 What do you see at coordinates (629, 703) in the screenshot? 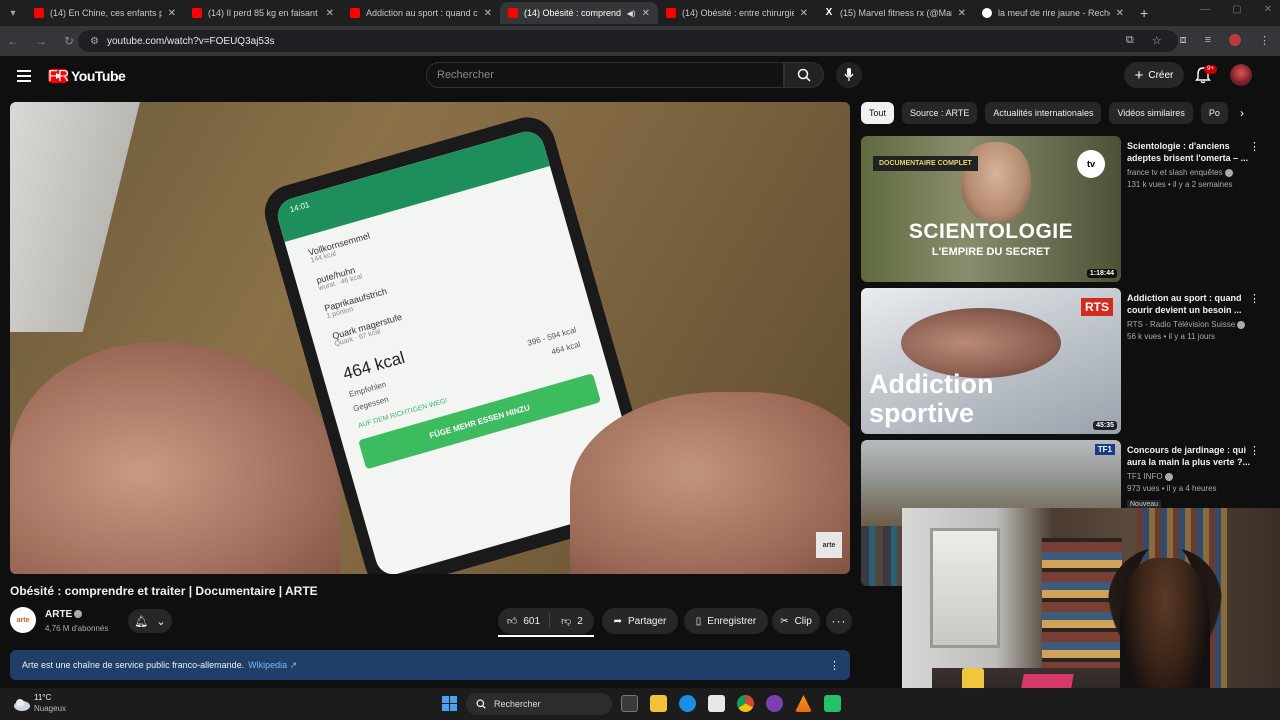
I see `task-view-icon` at bounding box center [629, 703].